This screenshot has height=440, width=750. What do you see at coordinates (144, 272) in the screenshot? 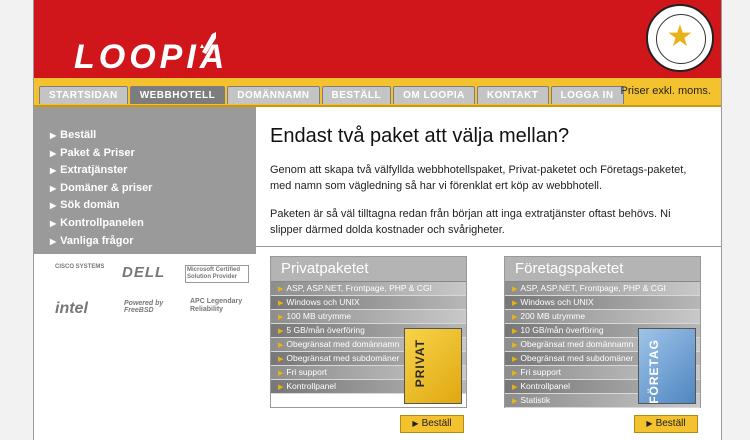
I see `dell-logo: DELL` at bounding box center [144, 272].